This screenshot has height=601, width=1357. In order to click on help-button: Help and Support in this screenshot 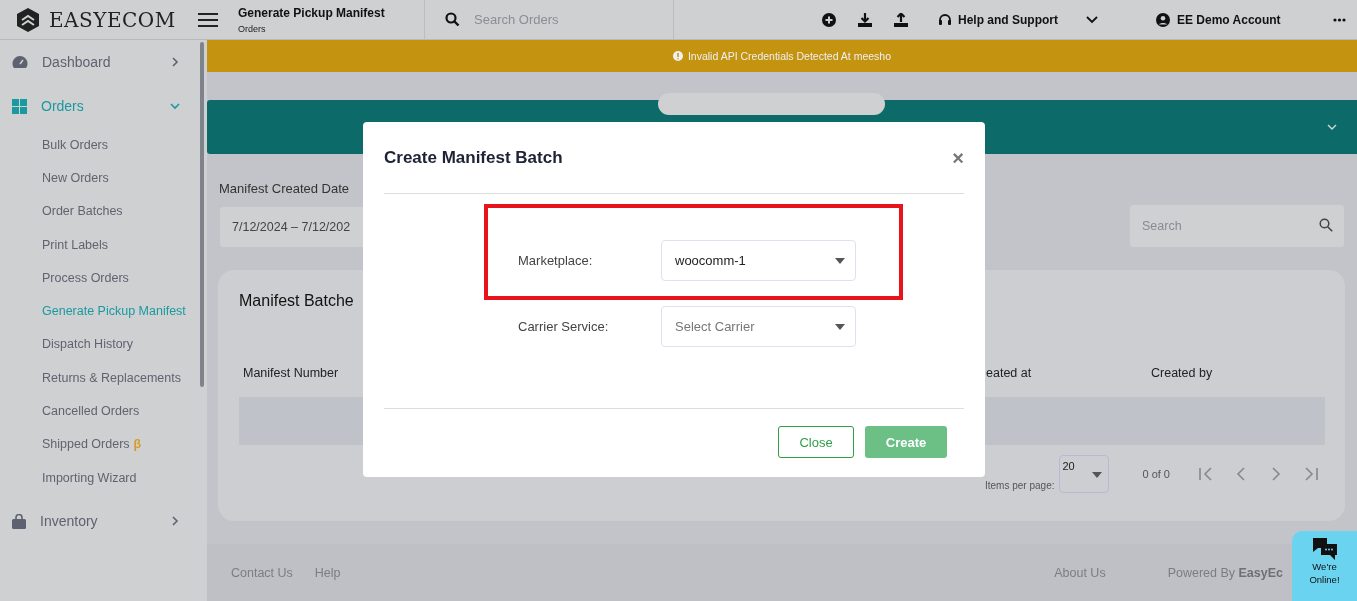, I will do `click(998, 19)`.